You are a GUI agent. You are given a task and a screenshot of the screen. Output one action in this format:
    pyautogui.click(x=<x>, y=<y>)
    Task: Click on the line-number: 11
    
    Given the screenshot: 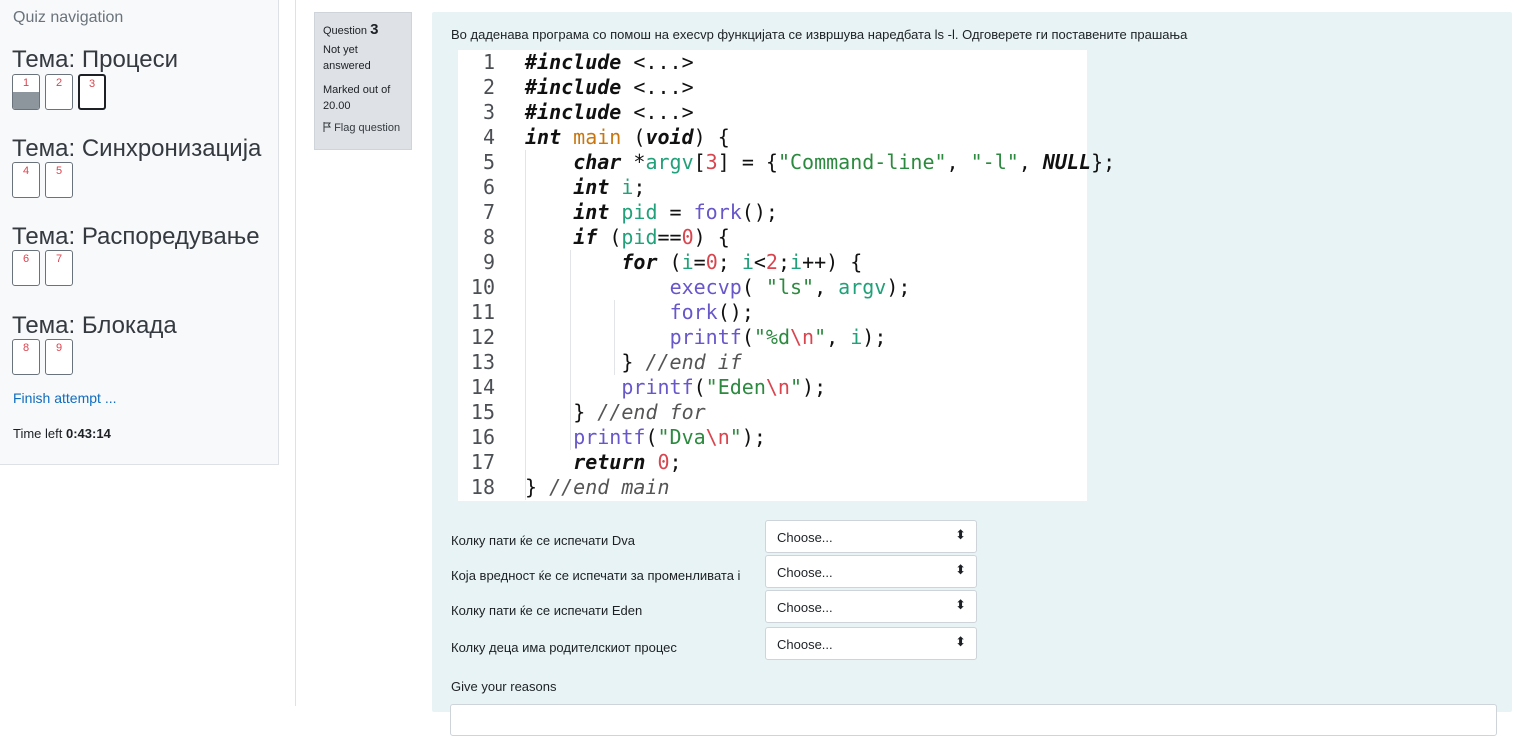 What is the action you would take?
    pyautogui.click(x=482, y=312)
    